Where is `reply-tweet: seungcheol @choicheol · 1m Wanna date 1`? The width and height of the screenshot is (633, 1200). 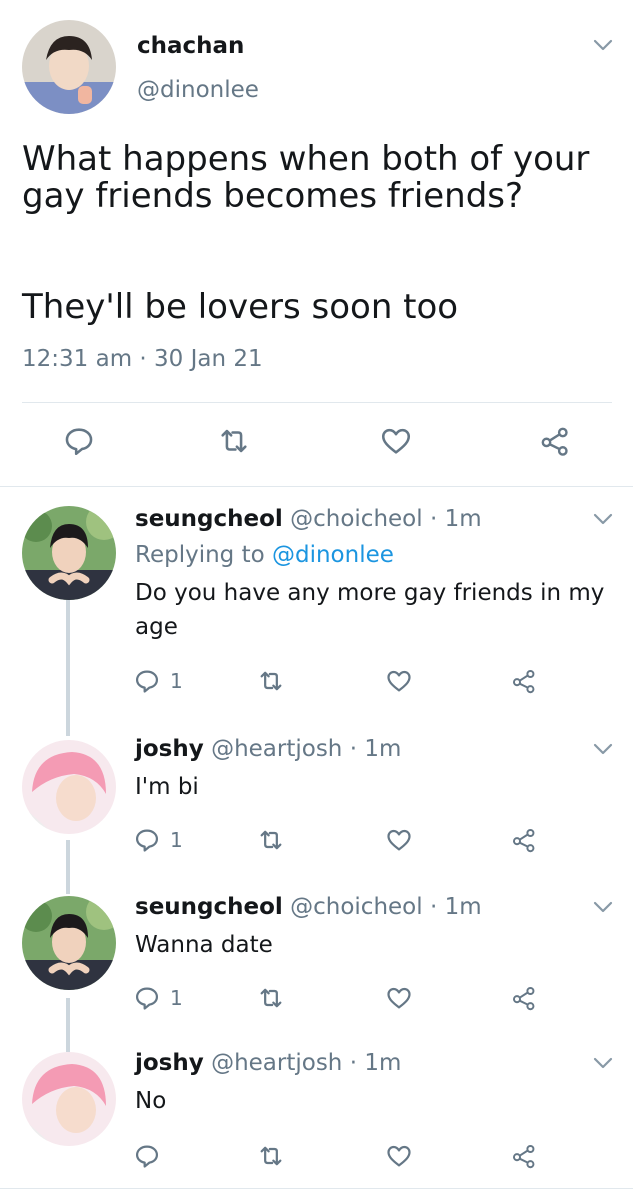
reply-tweet: seungcheol @choicheol · 1m Wanna date 1 is located at coordinates (316, 965).